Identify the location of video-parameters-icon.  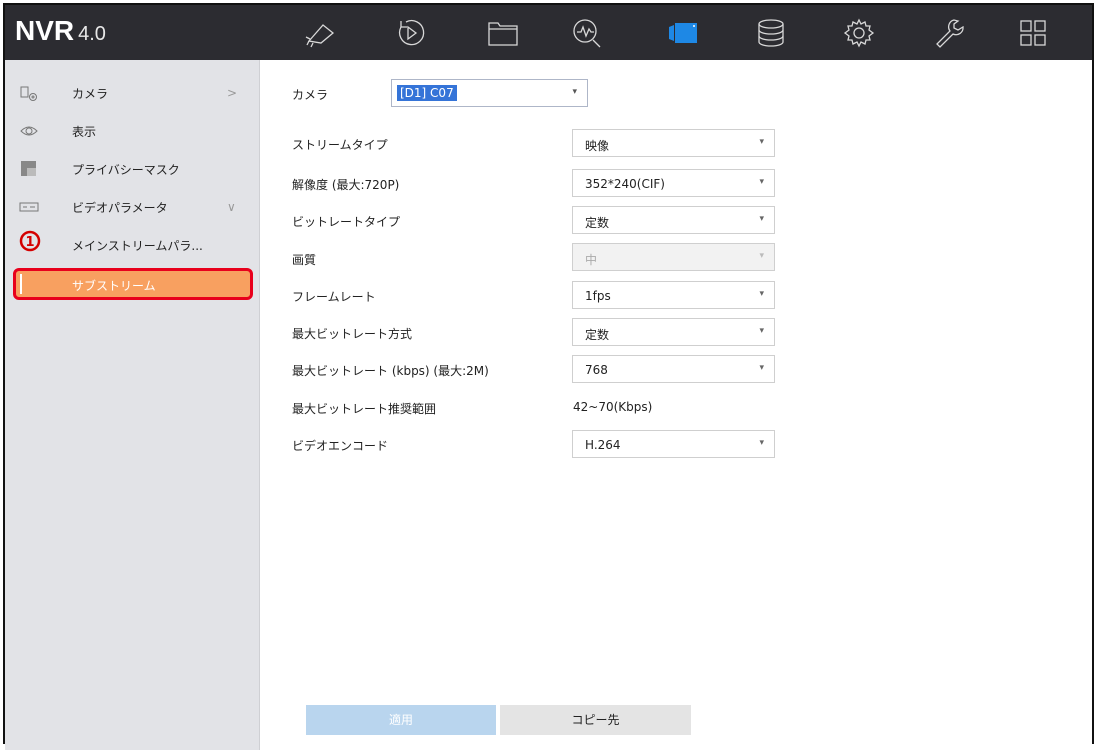
(29, 207).